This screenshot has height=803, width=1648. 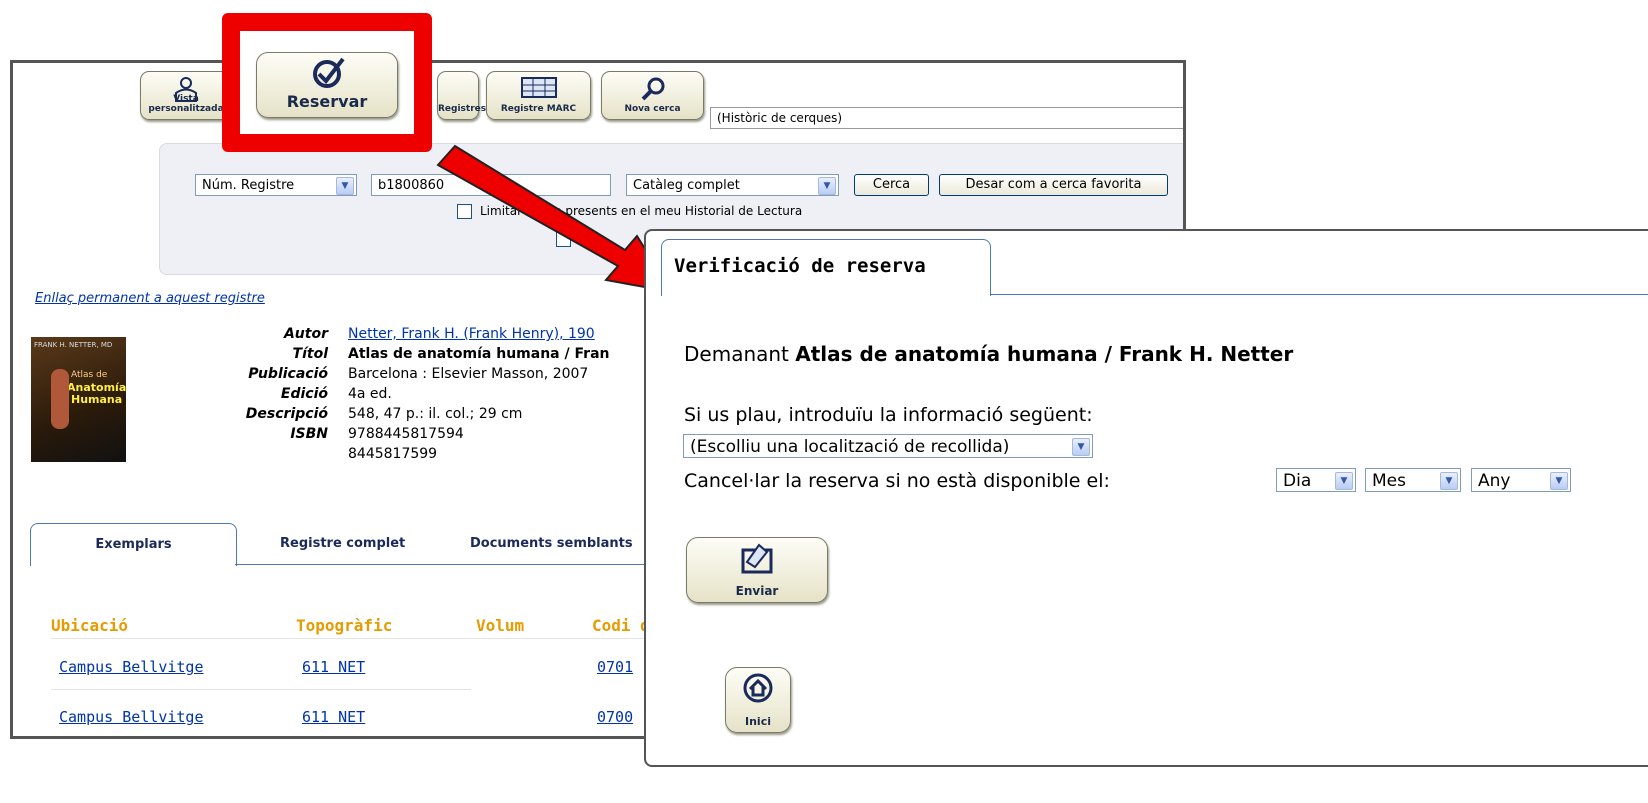 What do you see at coordinates (891, 185) in the screenshot?
I see `search-button: Cerca` at bounding box center [891, 185].